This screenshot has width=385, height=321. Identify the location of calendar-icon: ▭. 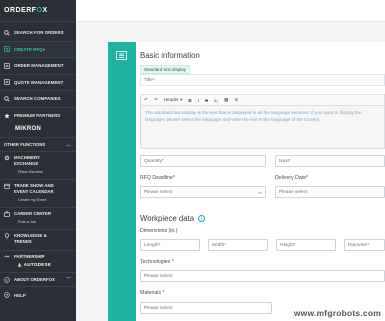
(260, 192).